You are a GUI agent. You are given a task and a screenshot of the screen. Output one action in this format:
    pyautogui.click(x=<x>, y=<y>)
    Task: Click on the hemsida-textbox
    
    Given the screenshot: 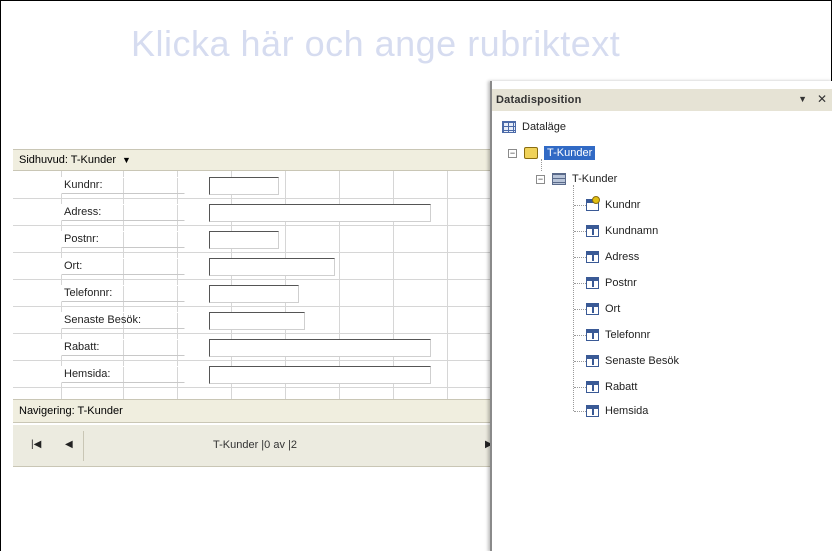 What is the action you would take?
    pyautogui.click(x=320, y=375)
    